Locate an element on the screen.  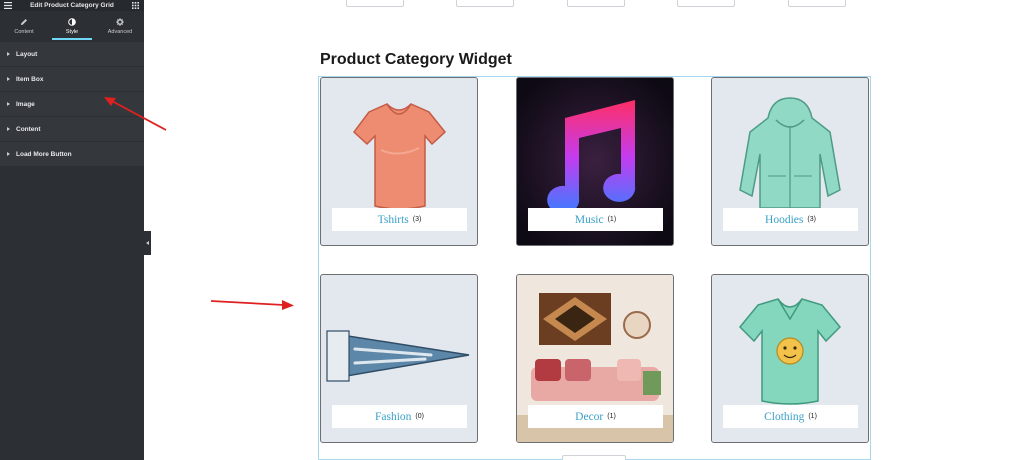
category-label: Fashion (0) is located at coordinates (399, 416).